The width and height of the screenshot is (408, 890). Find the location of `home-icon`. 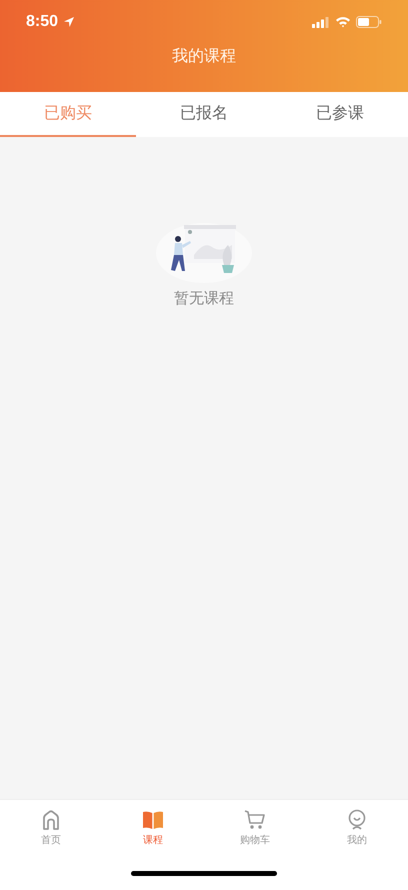

home-icon is located at coordinates (51, 820).